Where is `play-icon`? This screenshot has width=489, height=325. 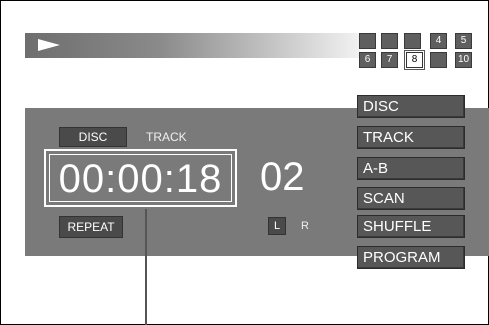
play-icon is located at coordinates (49, 45).